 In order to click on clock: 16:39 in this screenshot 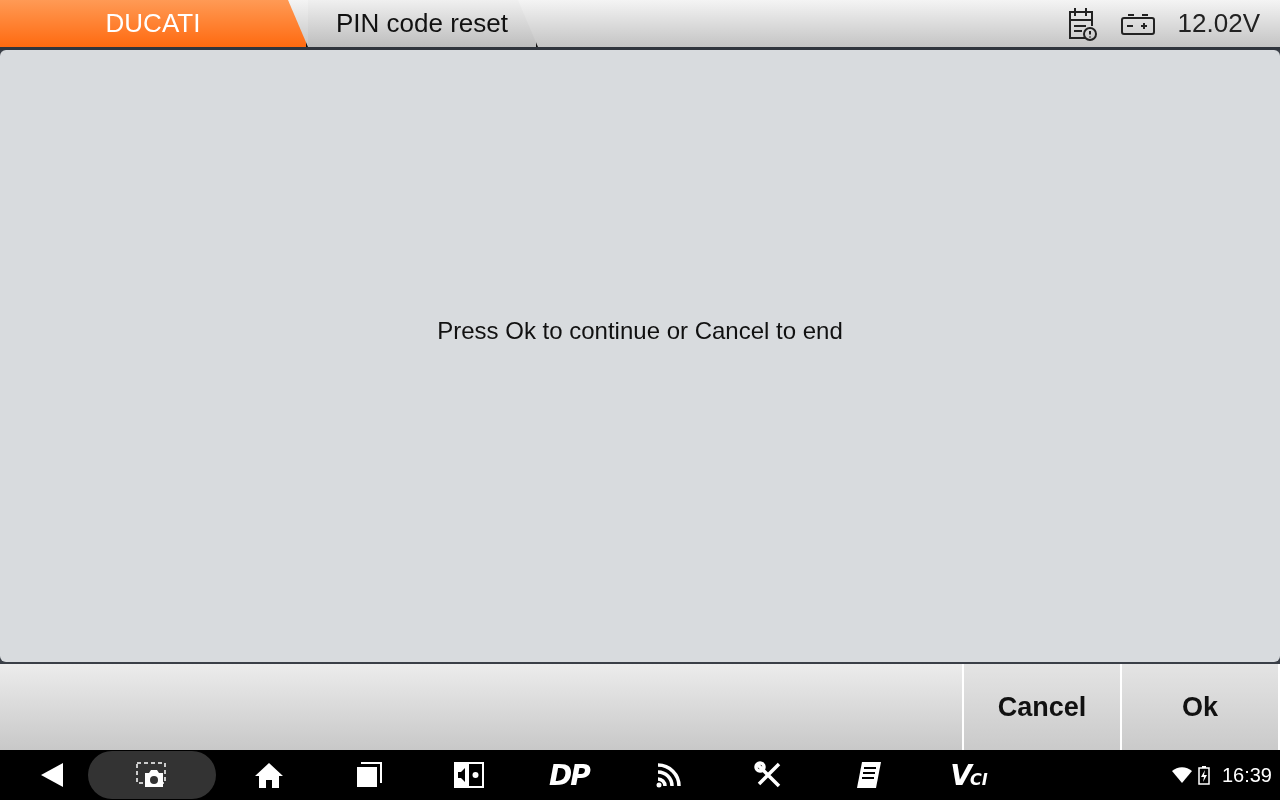, I will do `click(1246, 775)`.